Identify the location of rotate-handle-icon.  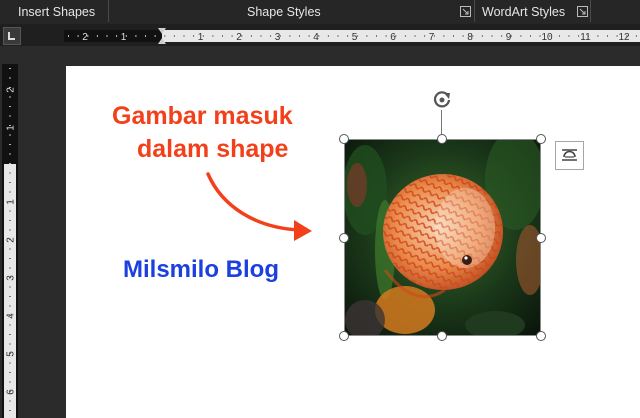
(442, 100).